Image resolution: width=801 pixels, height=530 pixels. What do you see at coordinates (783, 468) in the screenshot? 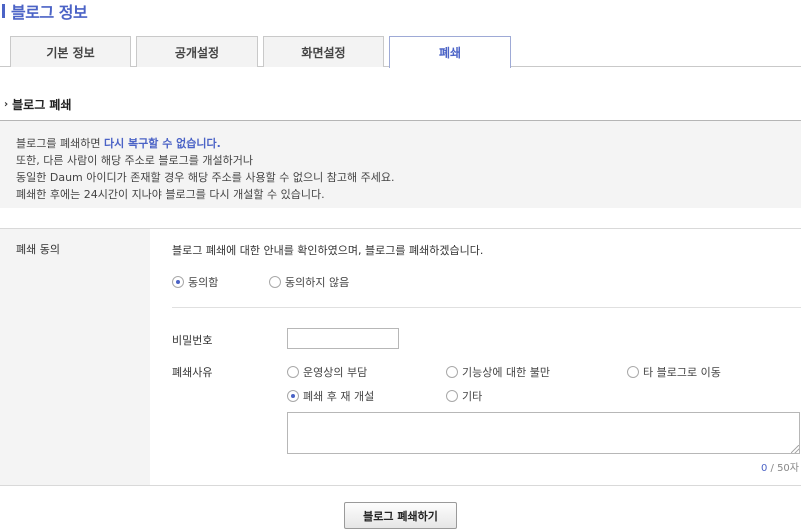
I see `char-counter-max: / 50자` at bounding box center [783, 468].